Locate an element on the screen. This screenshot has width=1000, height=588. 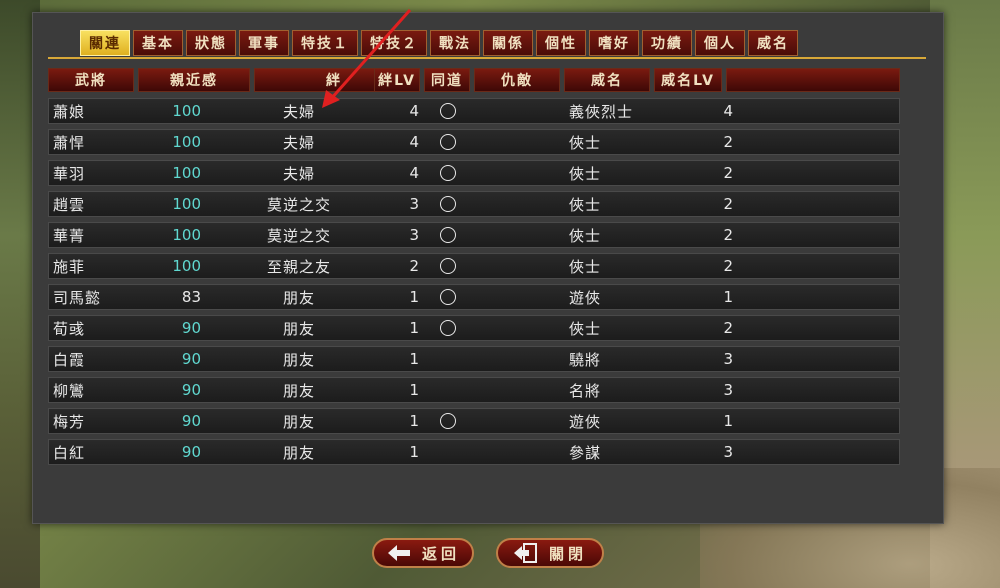
general-name: 趙雲 is located at coordinates (69, 204).